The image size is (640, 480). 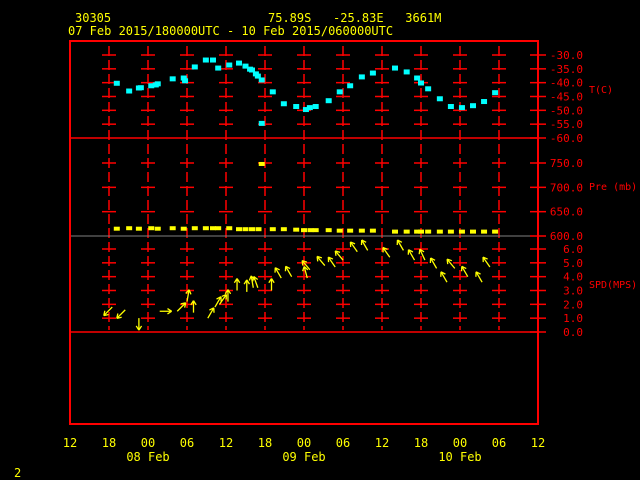 What do you see at coordinates (566, 187) in the screenshot?
I see `pressure-tick-label: 700.0` at bounding box center [566, 187].